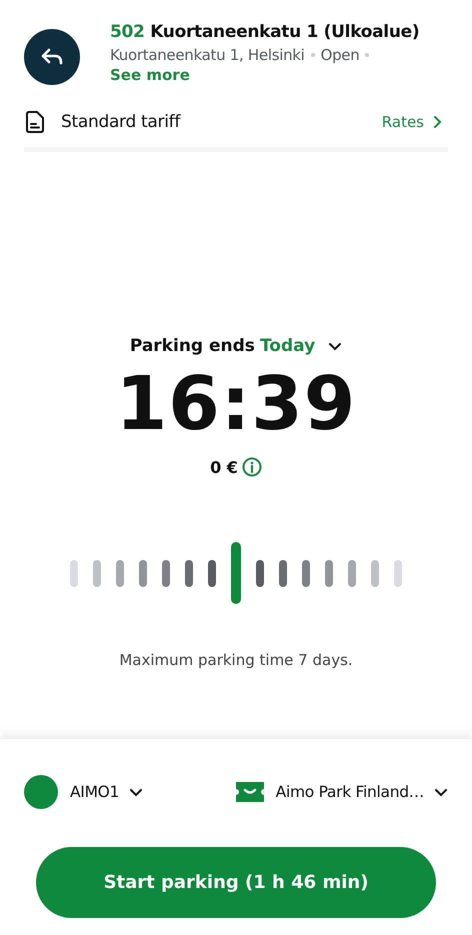 This screenshot has height=935, width=472. Describe the element at coordinates (84, 792) in the screenshot. I see `vehicle-selector: AIMO1` at that location.